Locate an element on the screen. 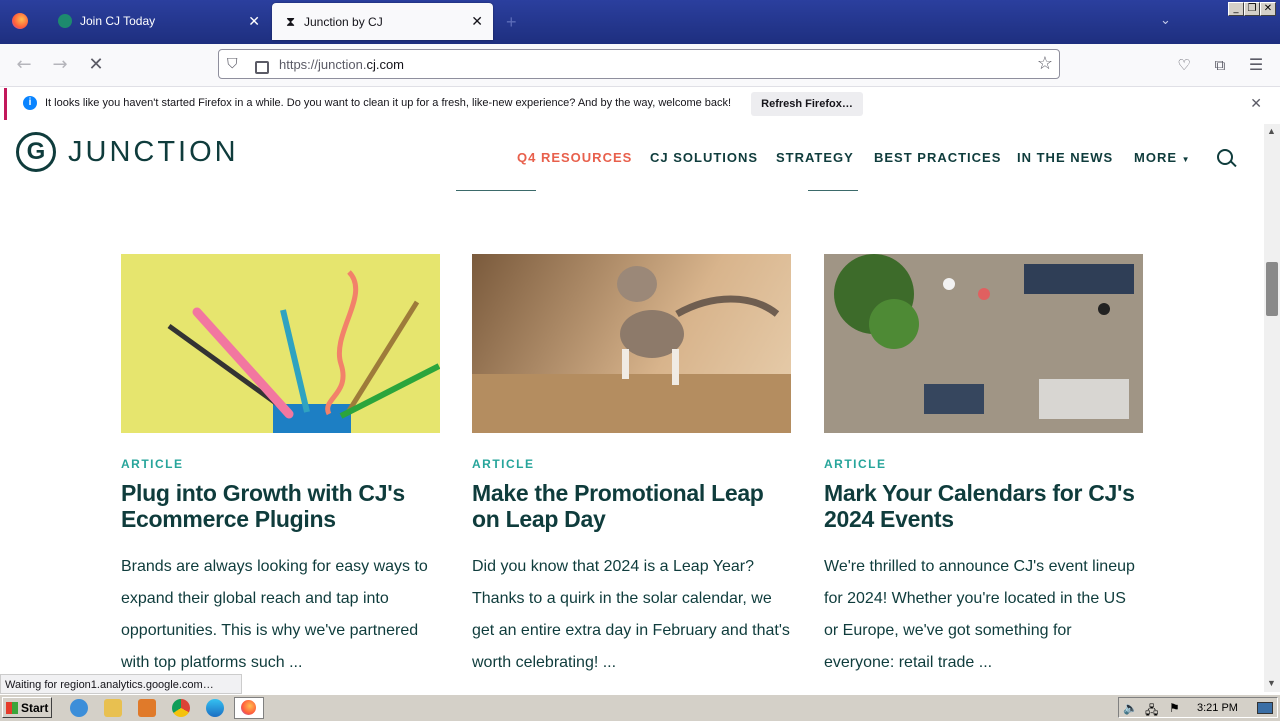  firefox-taskbar-icon is located at coordinates (249, 708).